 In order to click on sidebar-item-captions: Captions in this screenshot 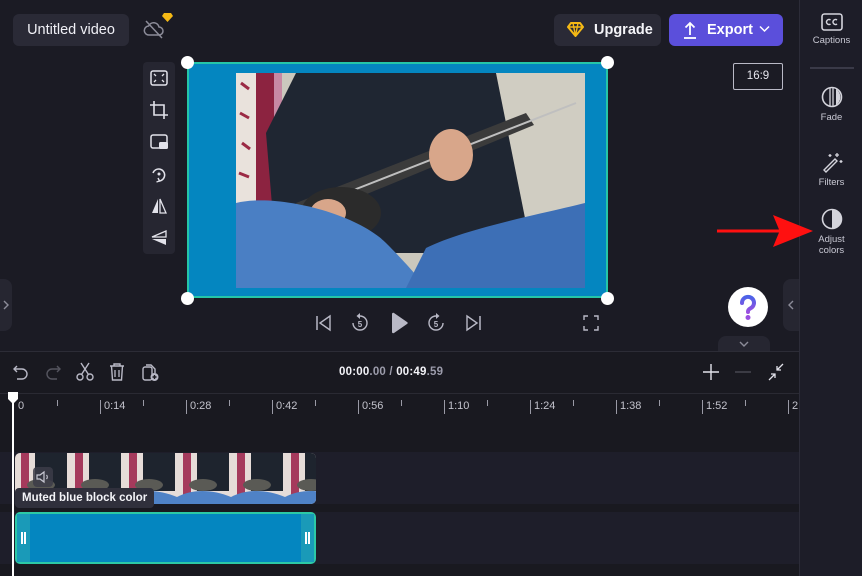, I will do `click(831, 29)`.